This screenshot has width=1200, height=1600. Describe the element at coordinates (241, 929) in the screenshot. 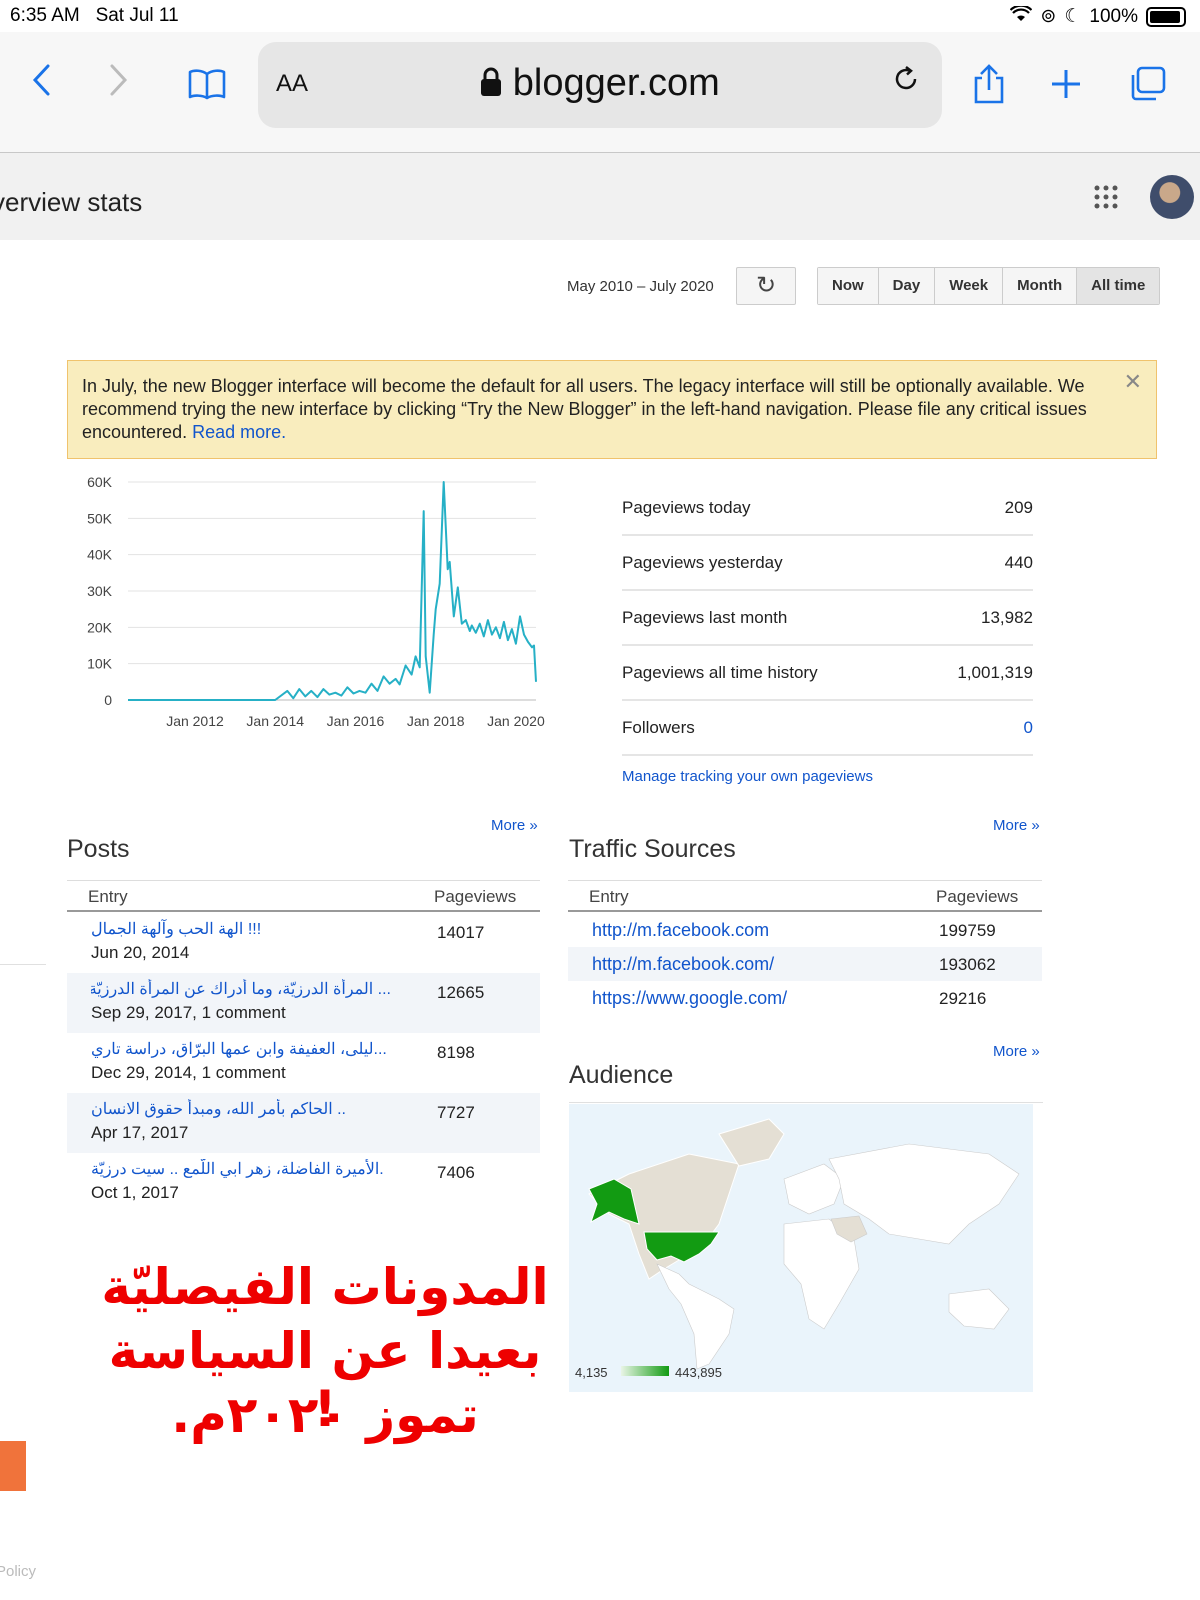

I see `post-title-link: !!! الهة الحب وآلهة الجمال` at that location.